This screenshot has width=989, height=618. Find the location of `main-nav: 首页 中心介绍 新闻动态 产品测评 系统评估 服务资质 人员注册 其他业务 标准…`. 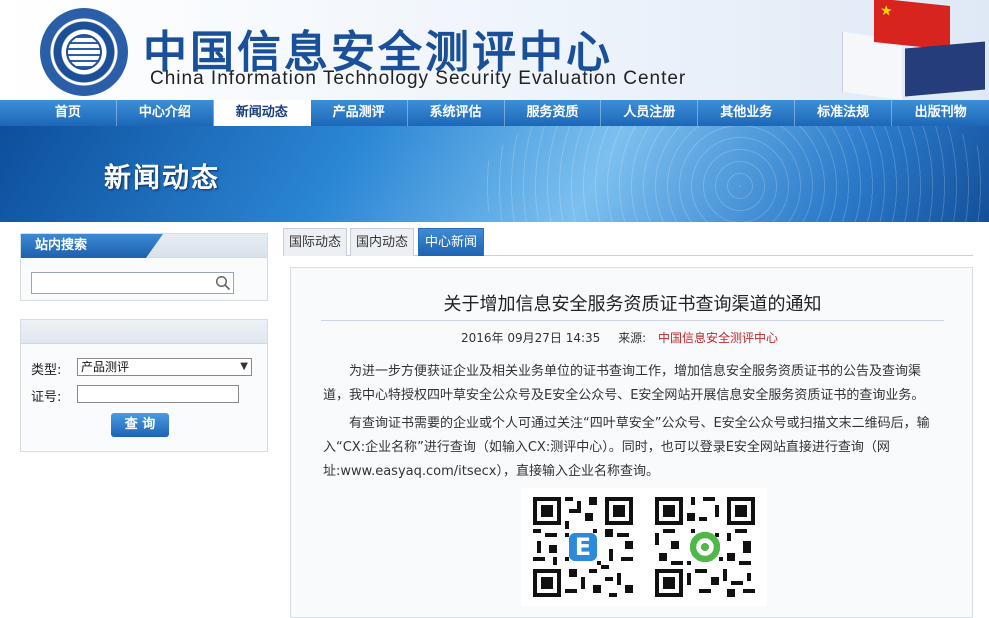

main-nav: 首页 中心介绍 新闻动态 产品测评 系统评估 服务资质 人员注册 其他业务 标准… is located at coordinates (494, 113).